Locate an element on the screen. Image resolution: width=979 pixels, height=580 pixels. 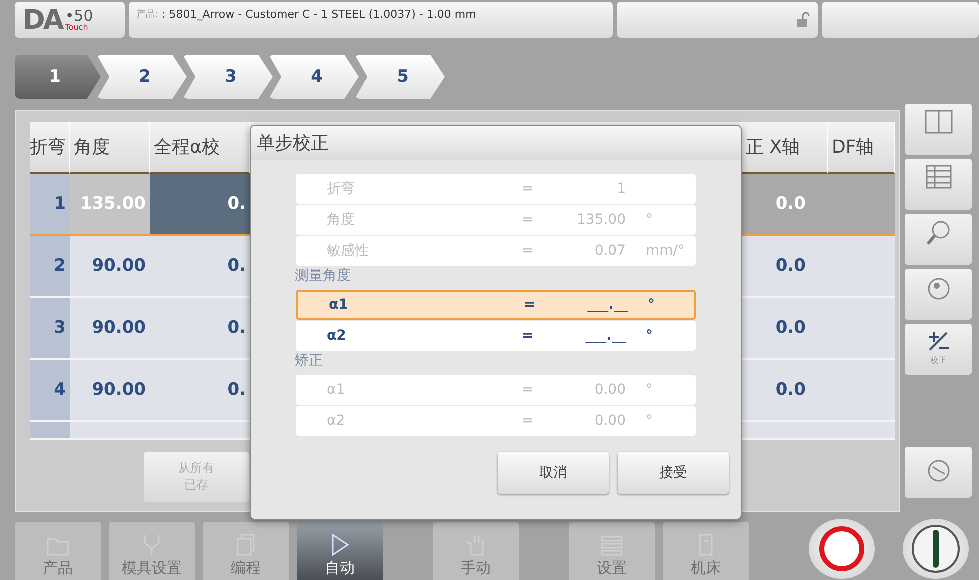
clock-icon is located at coordinates (938, 471).